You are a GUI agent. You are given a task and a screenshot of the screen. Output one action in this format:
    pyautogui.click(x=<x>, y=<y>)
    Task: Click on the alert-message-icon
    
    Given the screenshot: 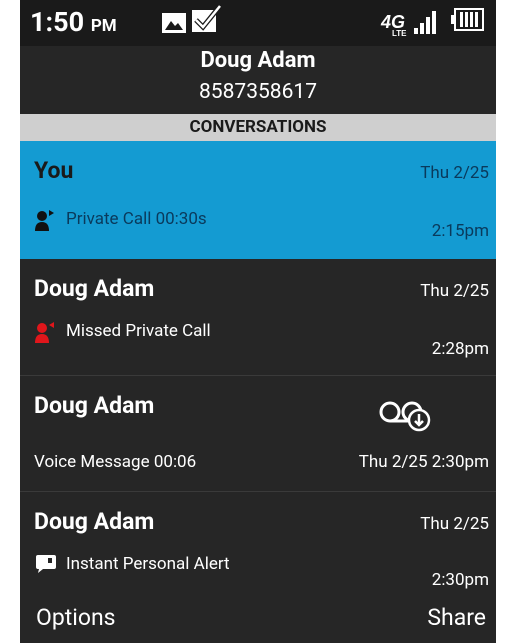 What is the action you would take?
    pyautogui.click(x=46, y=564)
    